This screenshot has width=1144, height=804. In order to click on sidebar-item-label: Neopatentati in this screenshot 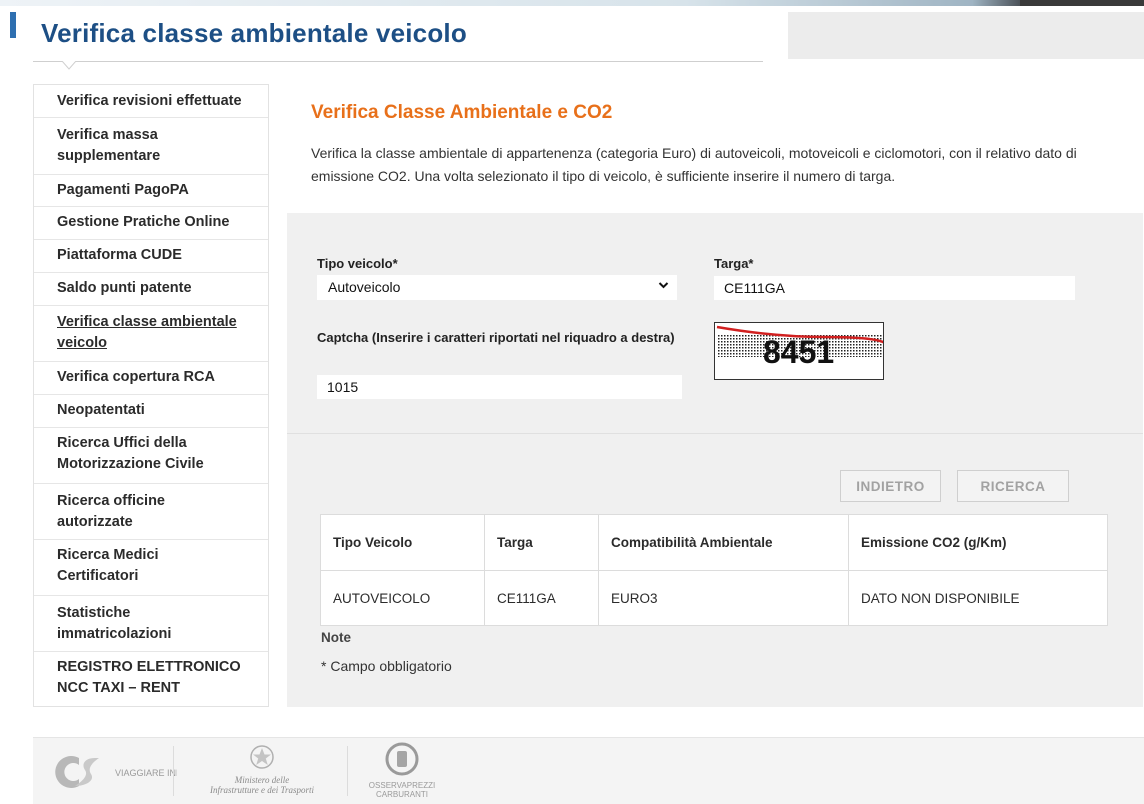, I will do `click(101, 410)`.